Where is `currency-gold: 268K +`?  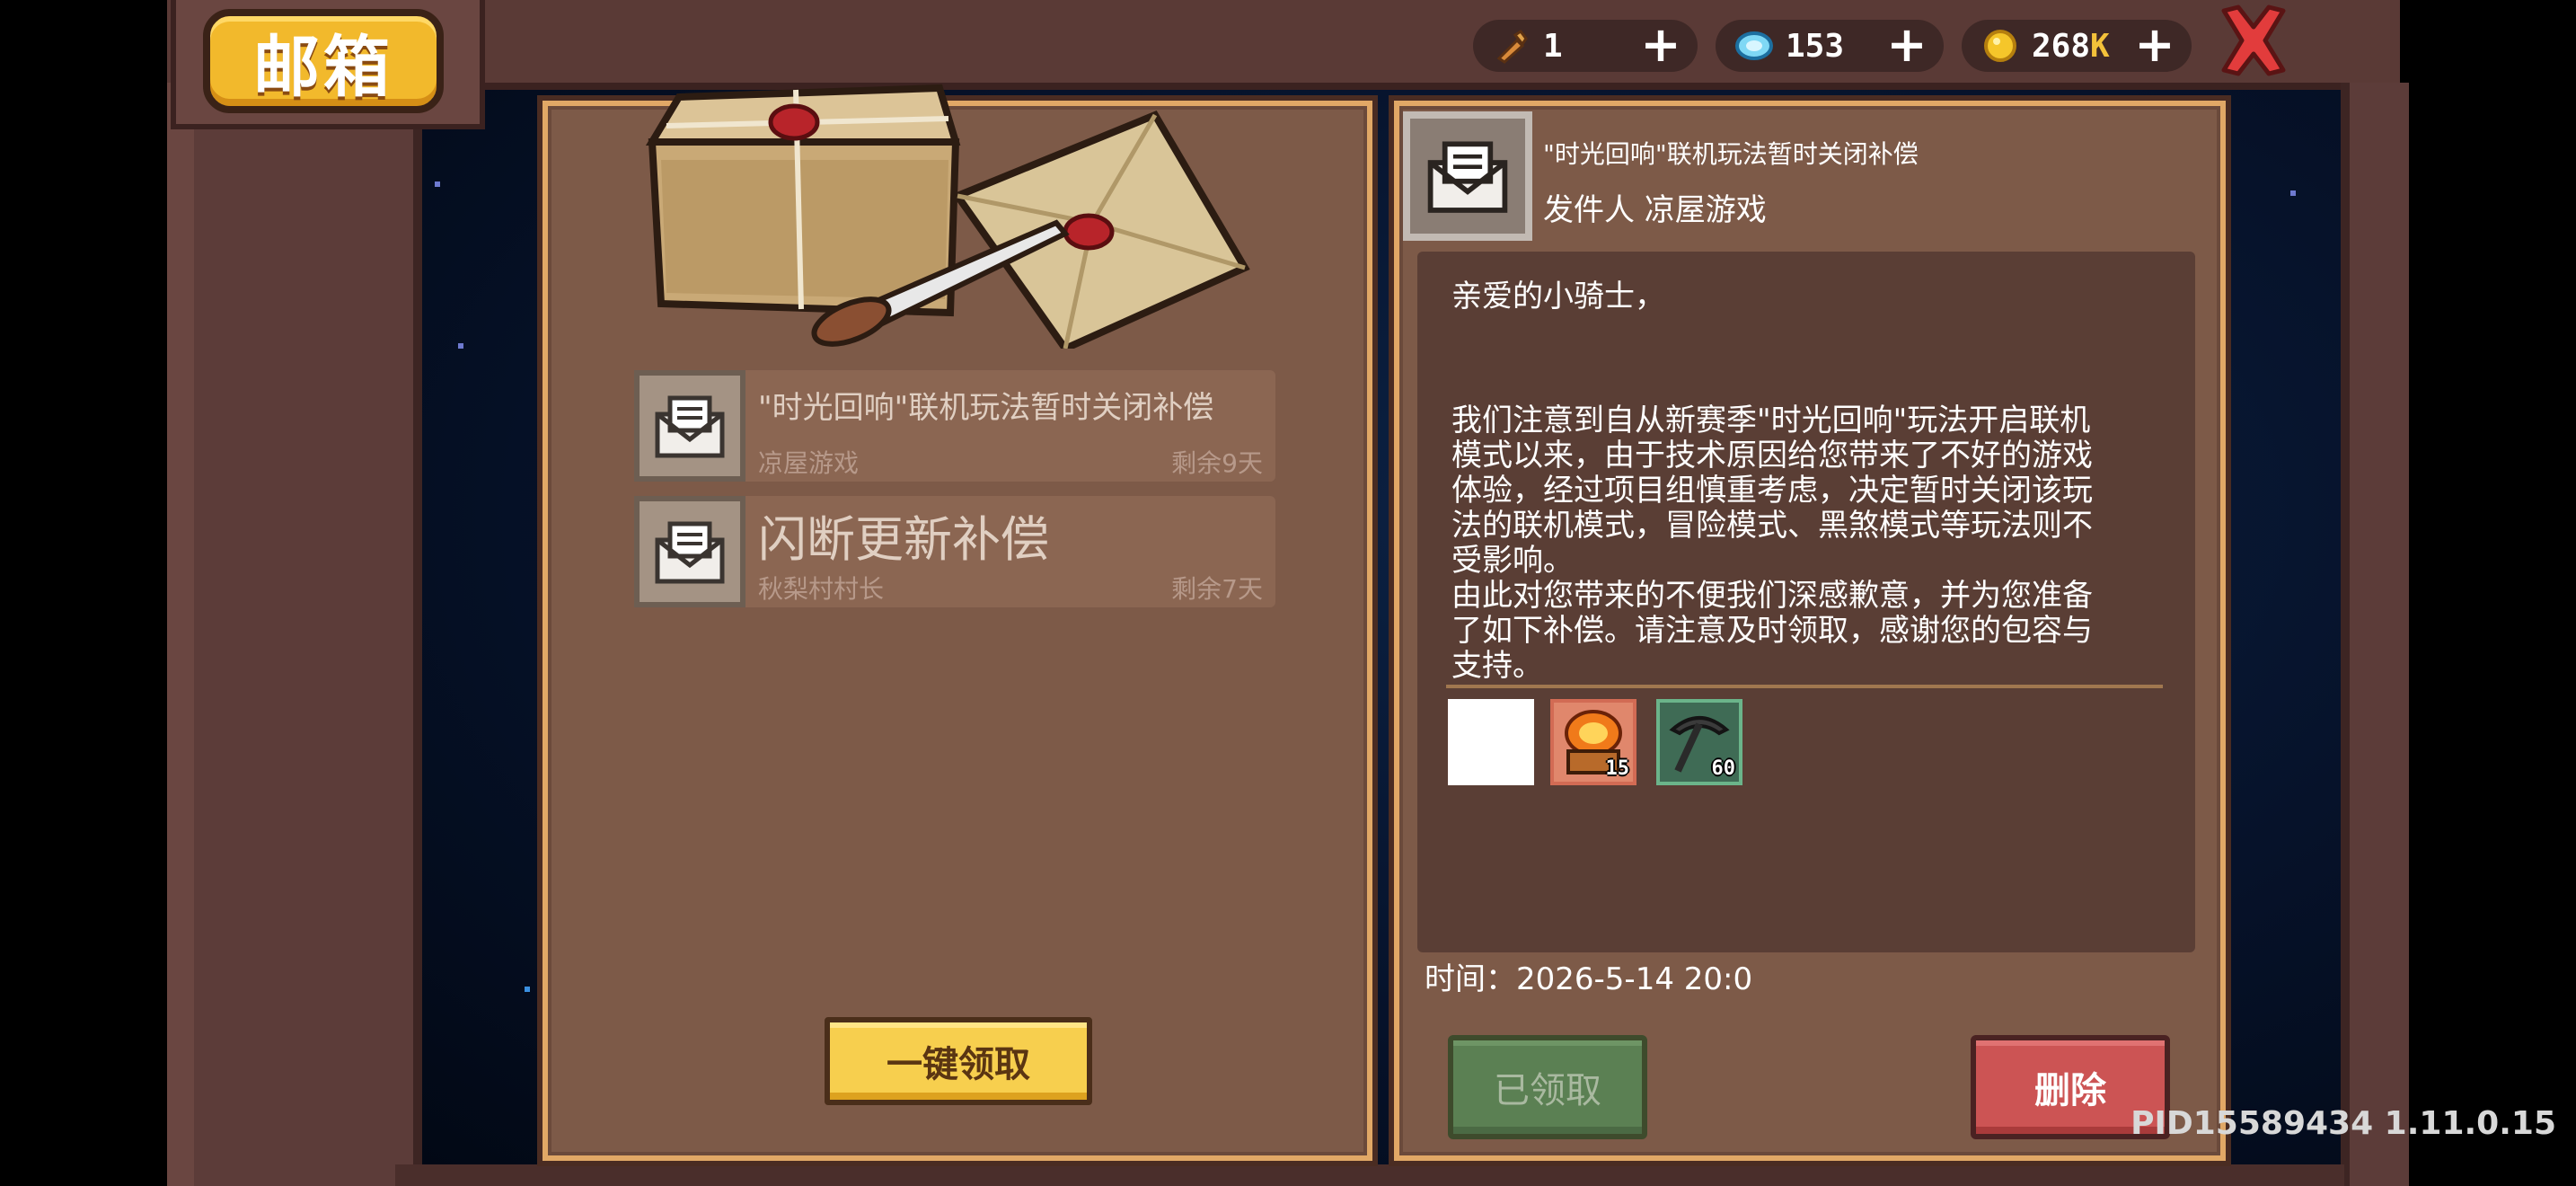 currency-gold: 268K + is located at coordinates (2077, 46).